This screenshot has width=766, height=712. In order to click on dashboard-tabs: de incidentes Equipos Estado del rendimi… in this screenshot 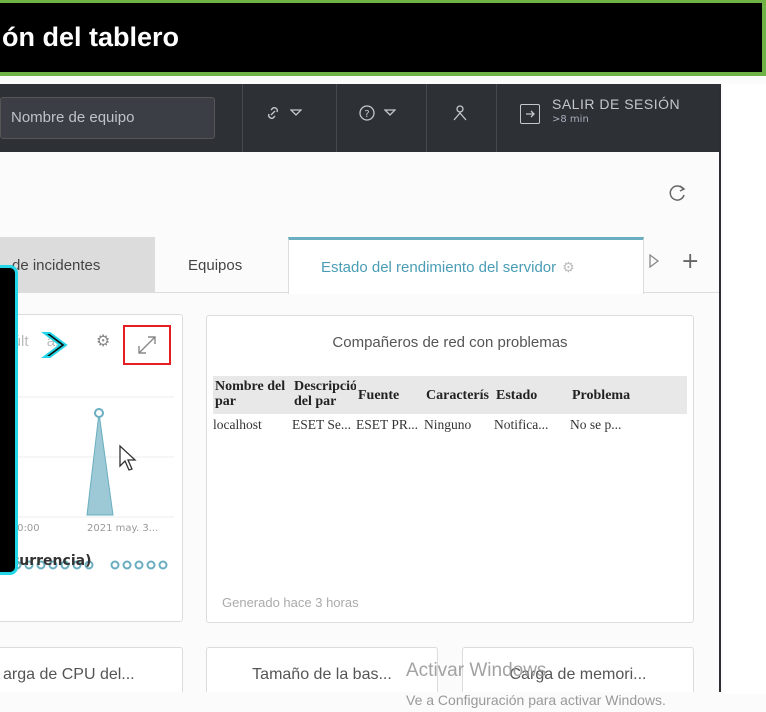, I will do `click(359, 265)`.